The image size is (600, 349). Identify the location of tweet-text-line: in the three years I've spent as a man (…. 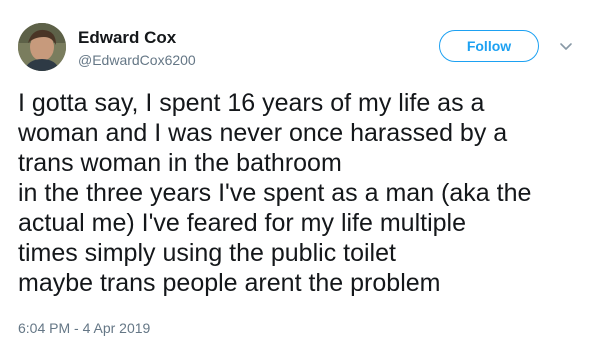
(275, 193).